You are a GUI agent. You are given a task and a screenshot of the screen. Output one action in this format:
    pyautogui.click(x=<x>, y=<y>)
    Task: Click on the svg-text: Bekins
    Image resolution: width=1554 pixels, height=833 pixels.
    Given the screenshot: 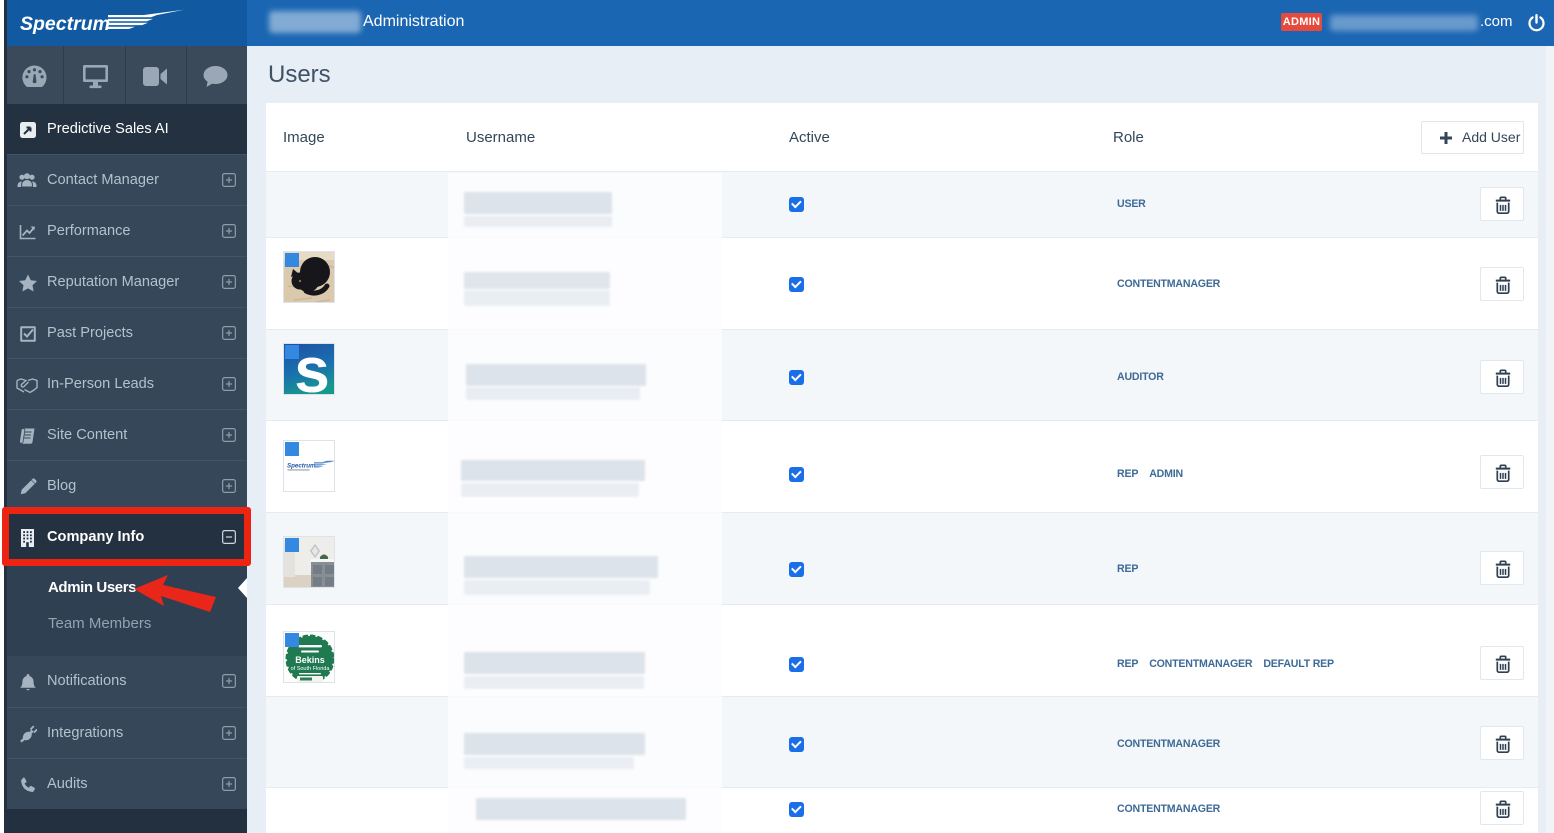 What is the action you would take?
    pyautogui.click(x=310, y=660)
    